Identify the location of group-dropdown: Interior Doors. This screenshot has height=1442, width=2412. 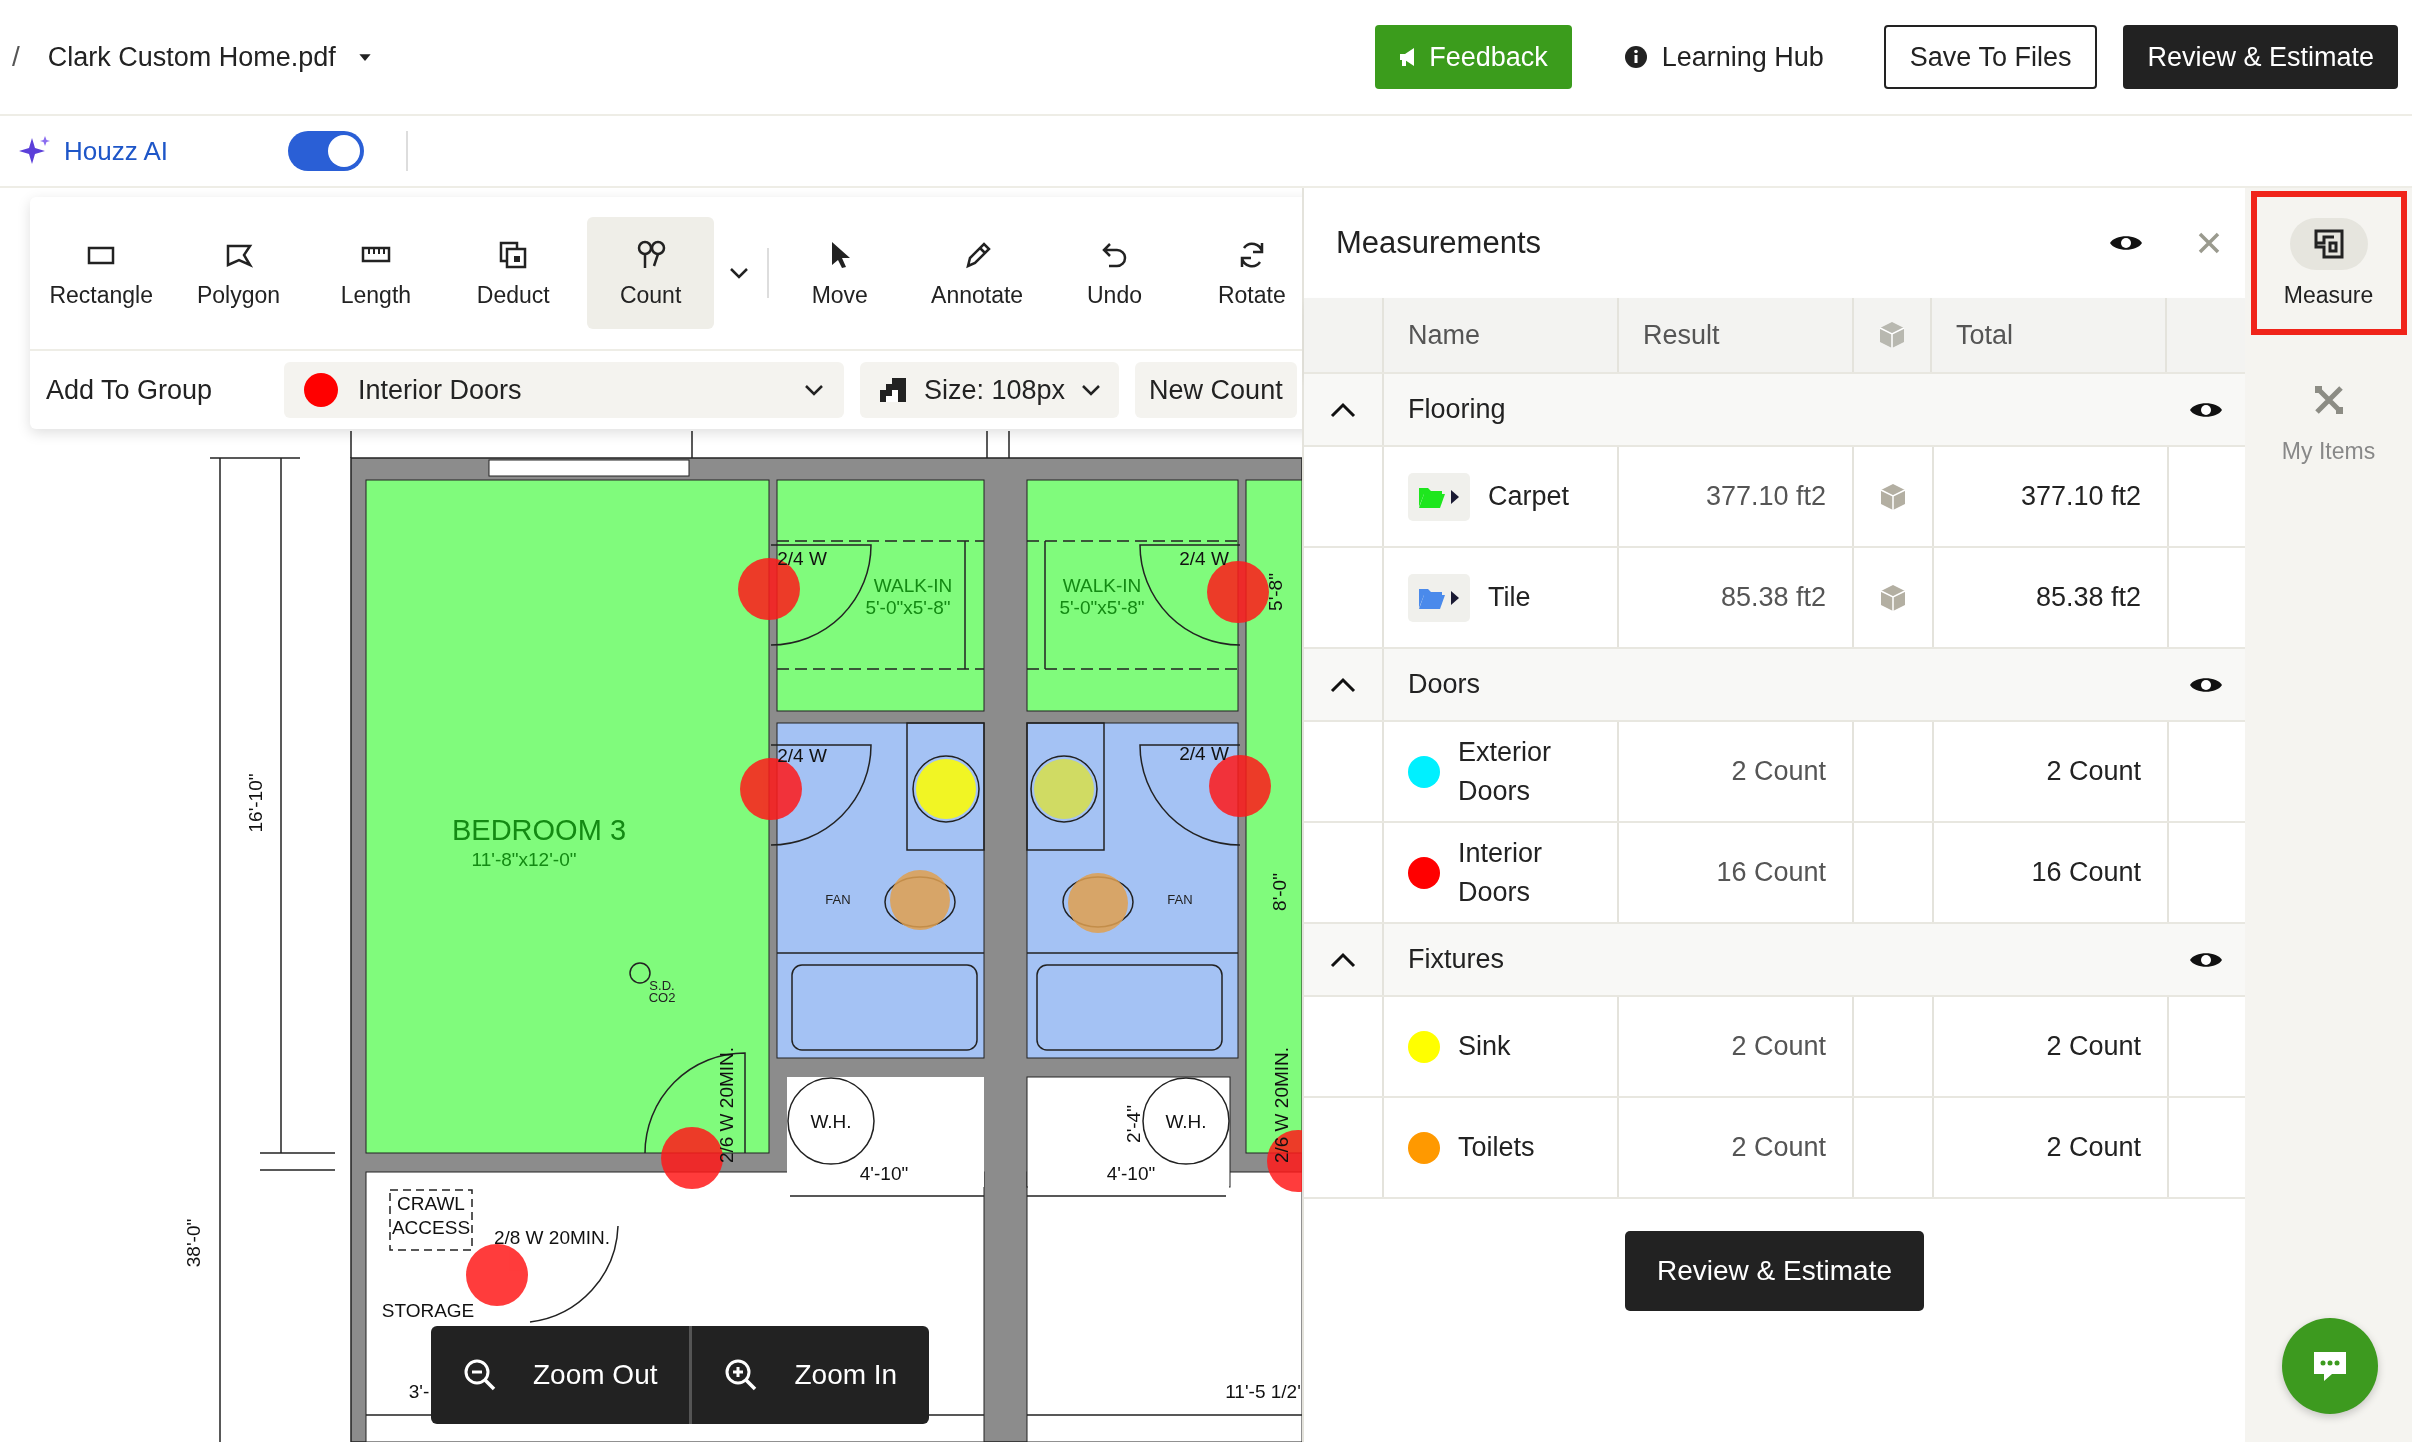
(564, 390).